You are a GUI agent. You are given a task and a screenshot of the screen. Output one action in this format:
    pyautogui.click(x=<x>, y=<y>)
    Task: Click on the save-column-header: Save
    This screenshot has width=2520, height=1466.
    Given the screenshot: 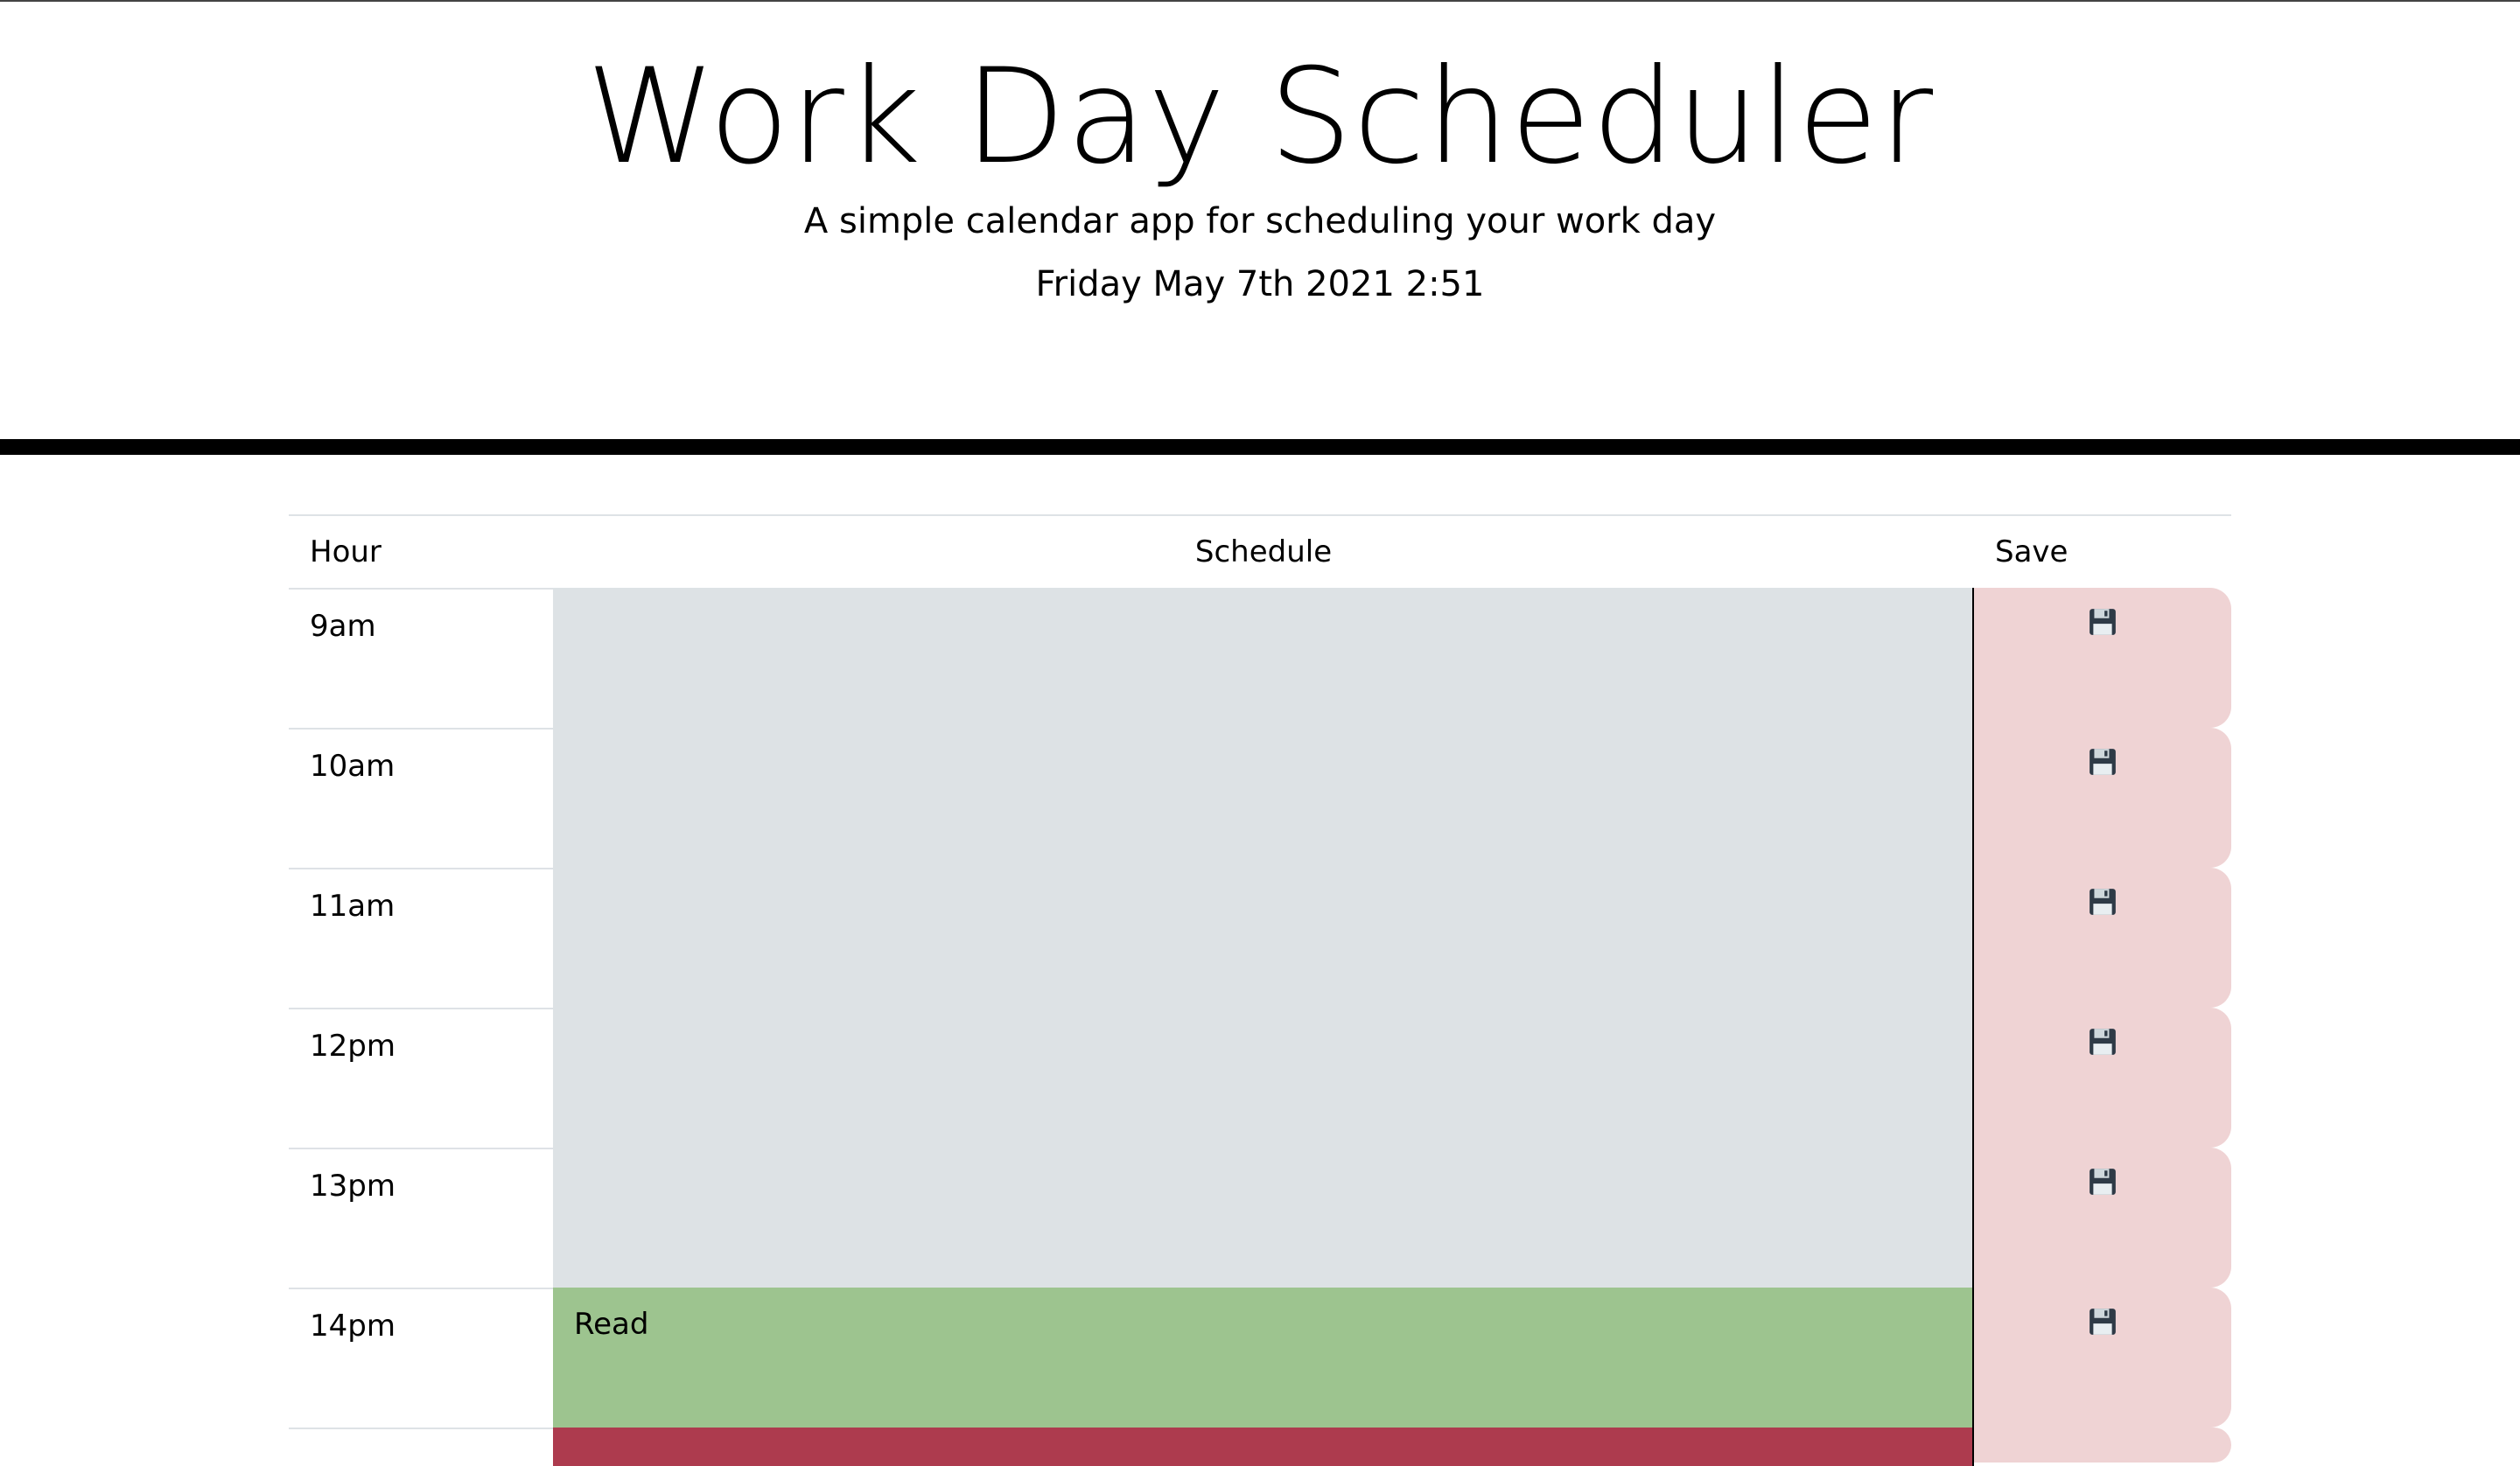 What is the action you would take?
    pyautogui.click(x=2031, y=551)
    